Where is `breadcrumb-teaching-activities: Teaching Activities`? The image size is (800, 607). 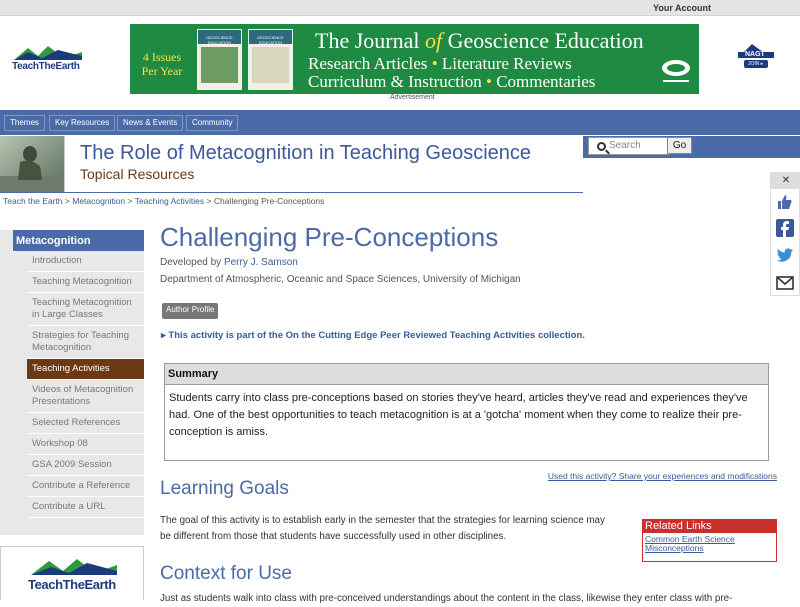
breadcrumb-teaching-activities: Teaching Activities is located at coordinates (169, 201).